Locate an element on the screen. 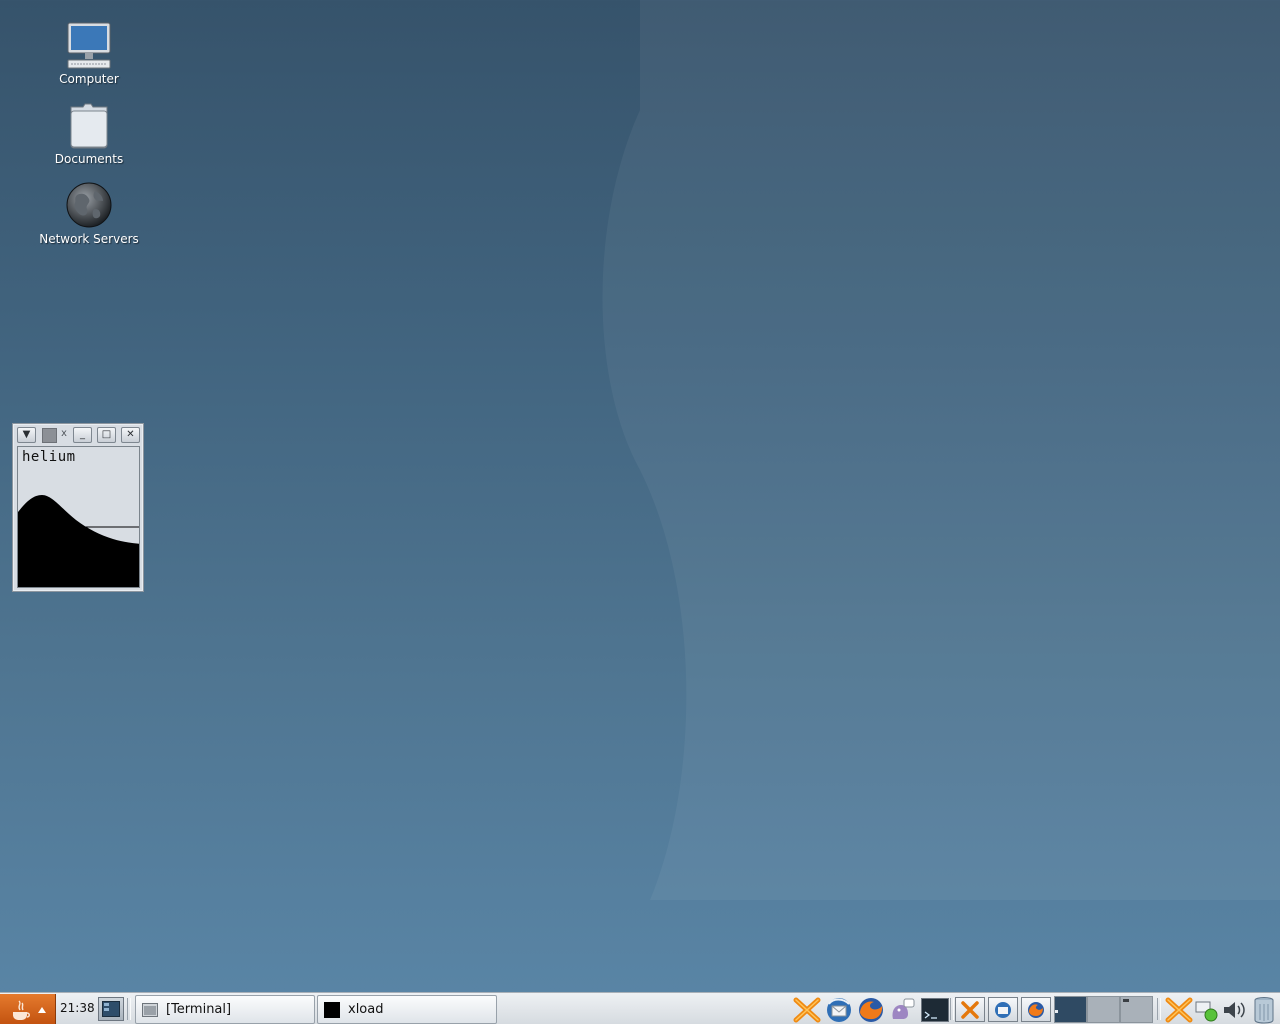  window-title: x is located at coordinates (64, 433).